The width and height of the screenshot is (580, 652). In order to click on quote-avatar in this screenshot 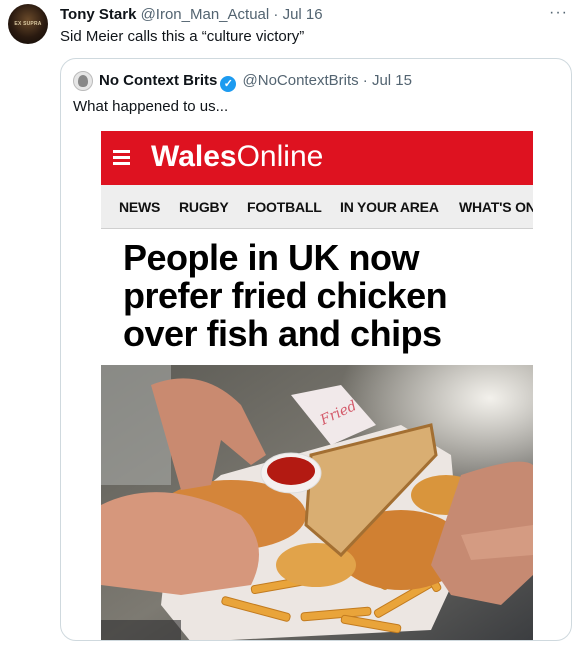, I will do `click(83, 81)`.